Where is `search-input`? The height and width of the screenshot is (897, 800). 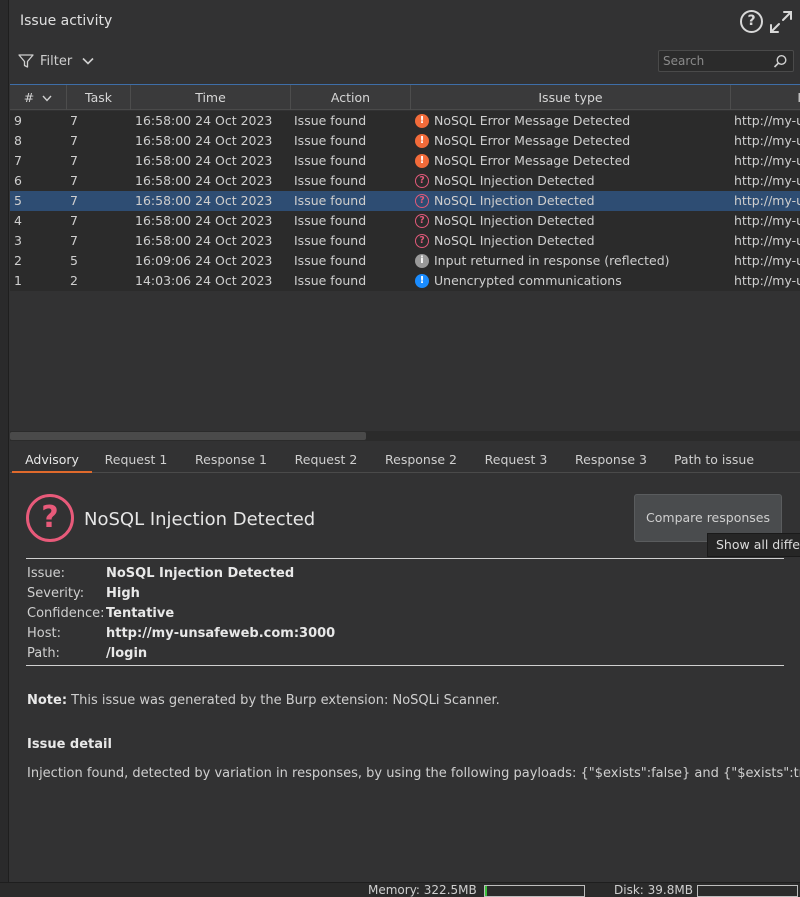 search-input is located at coordinates (717, 61).